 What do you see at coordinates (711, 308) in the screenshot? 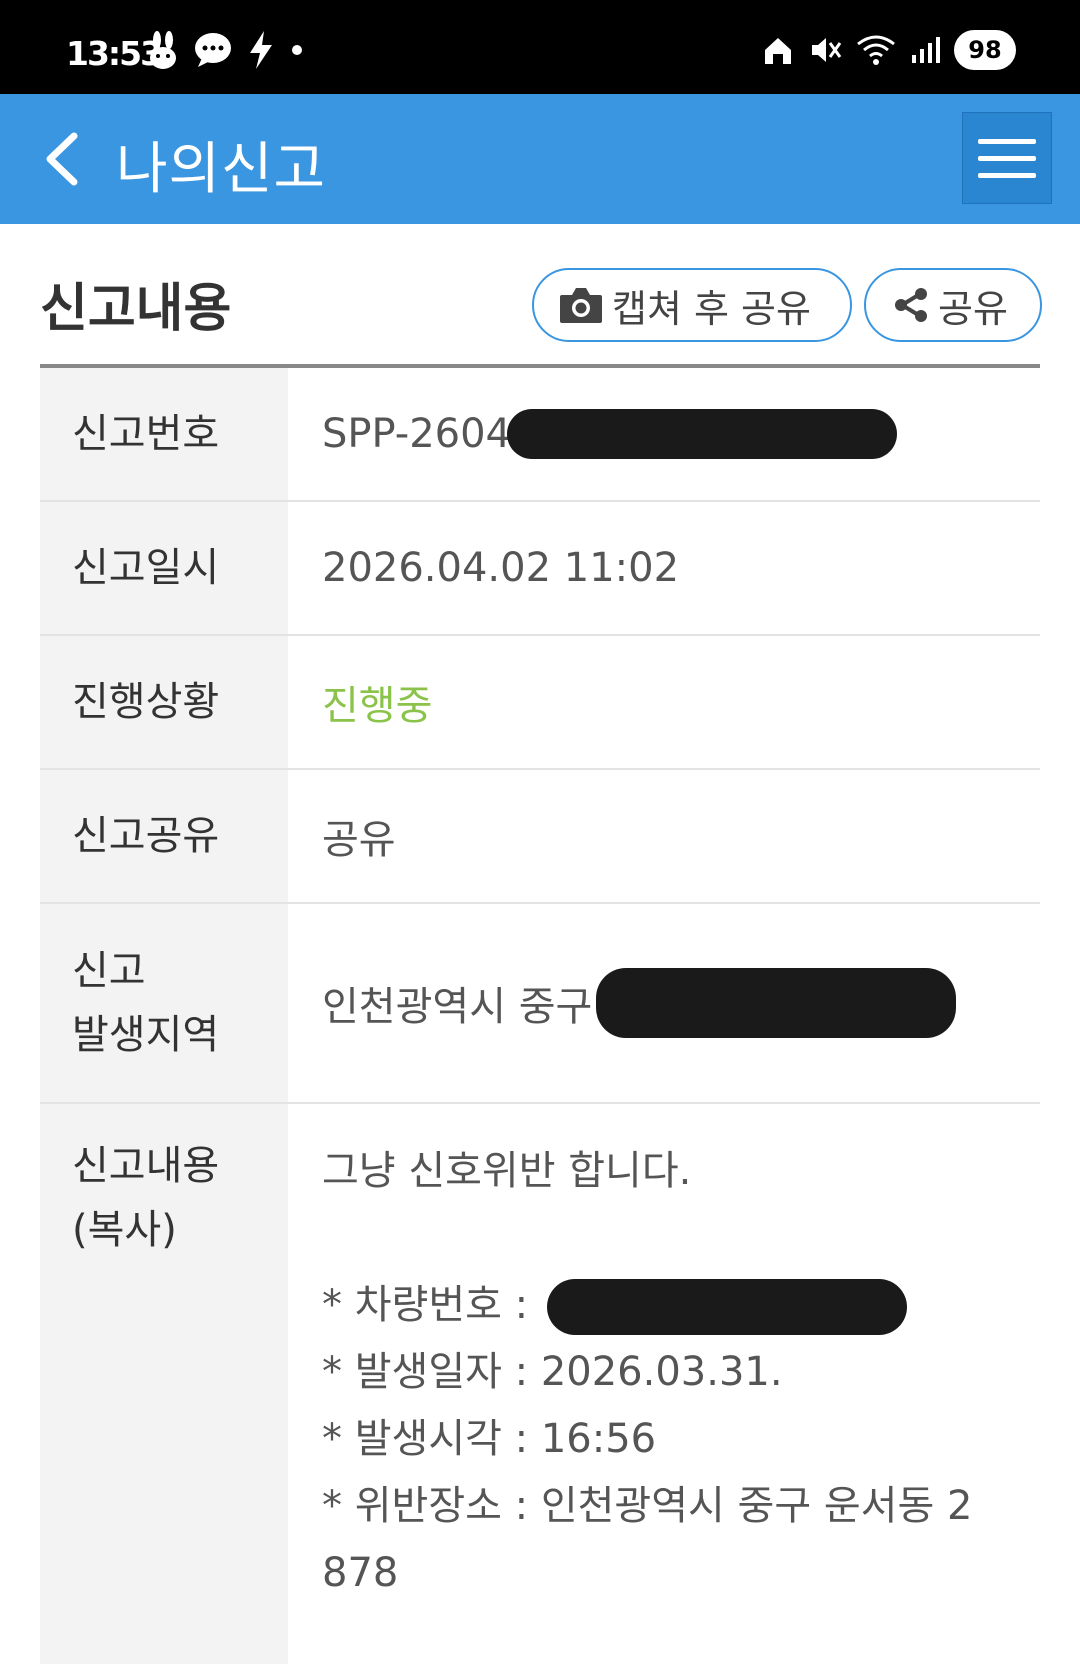
I see `capture-share-label: 캡쳐 후 공유` at bounding box center [711, 308].